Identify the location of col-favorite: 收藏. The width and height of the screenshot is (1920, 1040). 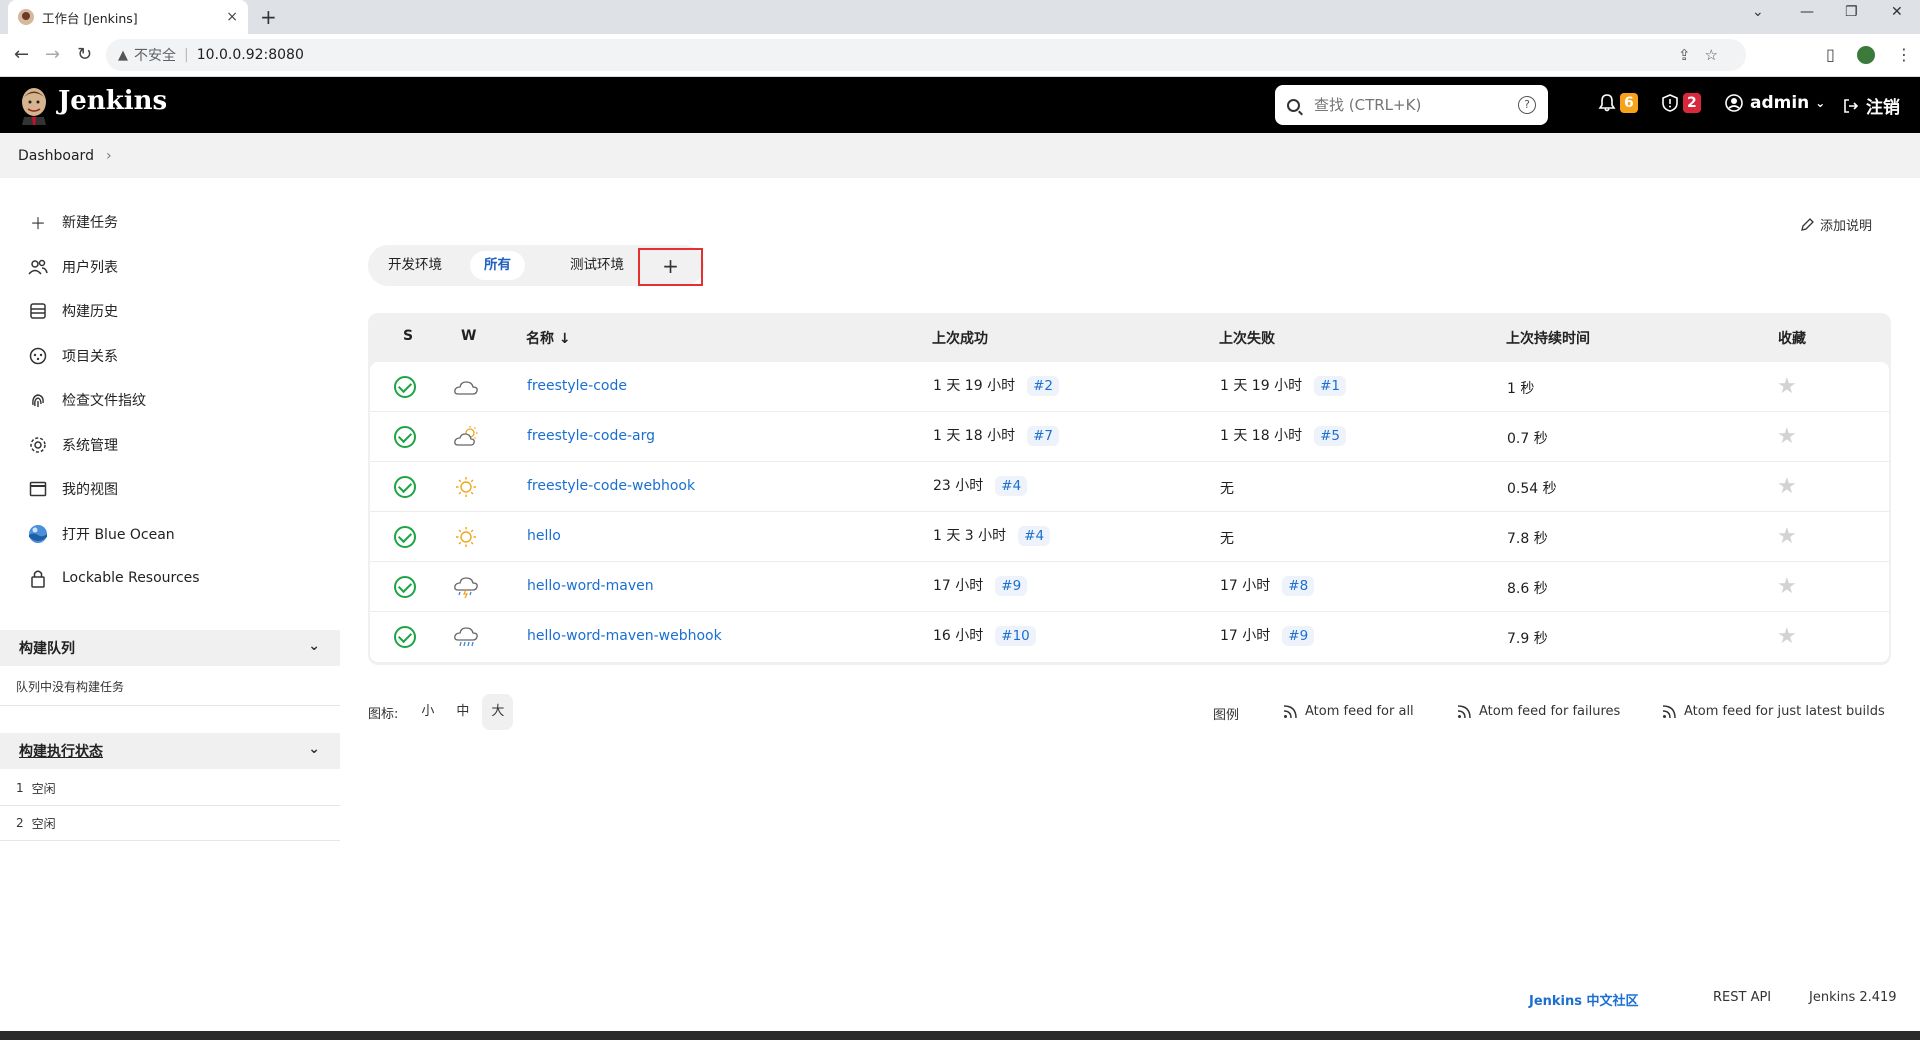
(1792, 338).